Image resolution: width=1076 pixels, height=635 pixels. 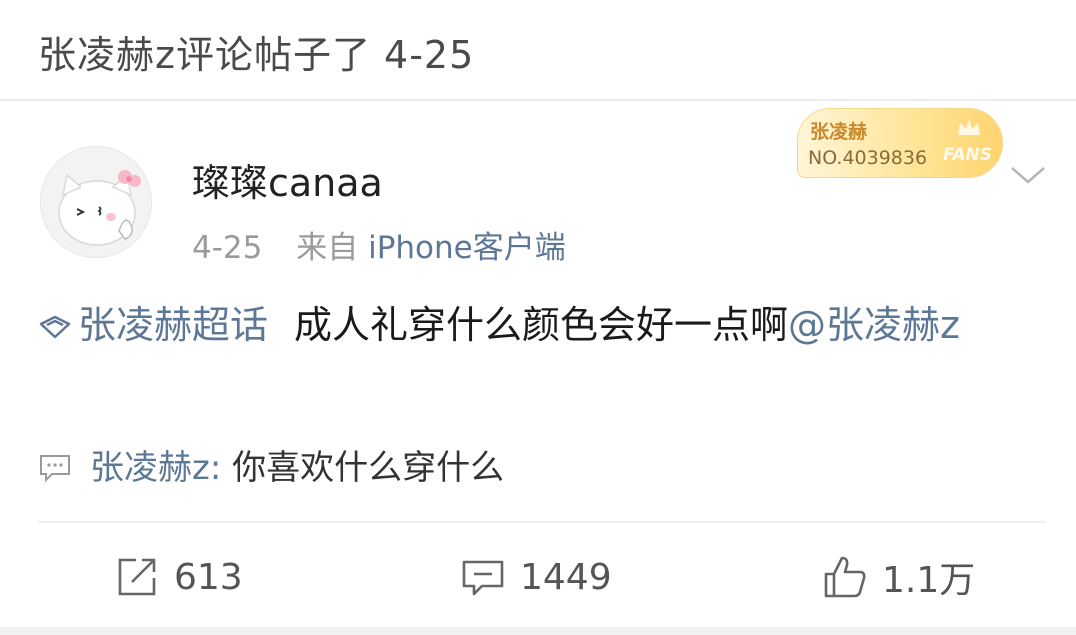 I want to click on crown-icon, so click(x=969, y=127).